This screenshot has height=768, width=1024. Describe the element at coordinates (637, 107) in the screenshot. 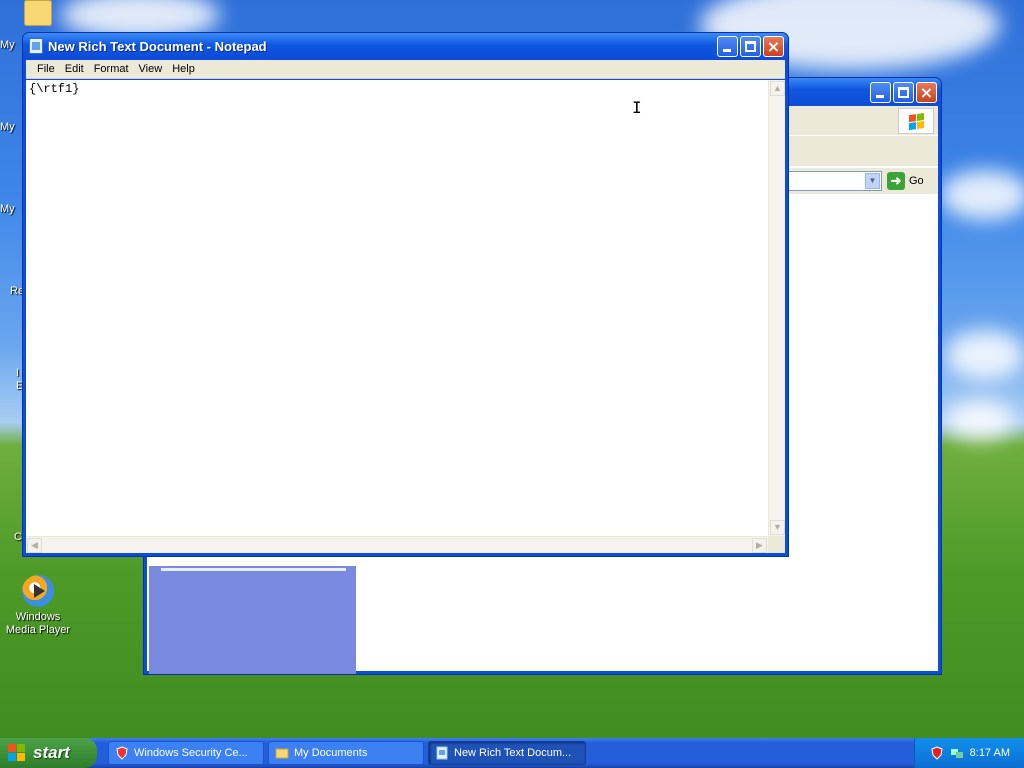

I see `text-cursor-icon: I` at that location.